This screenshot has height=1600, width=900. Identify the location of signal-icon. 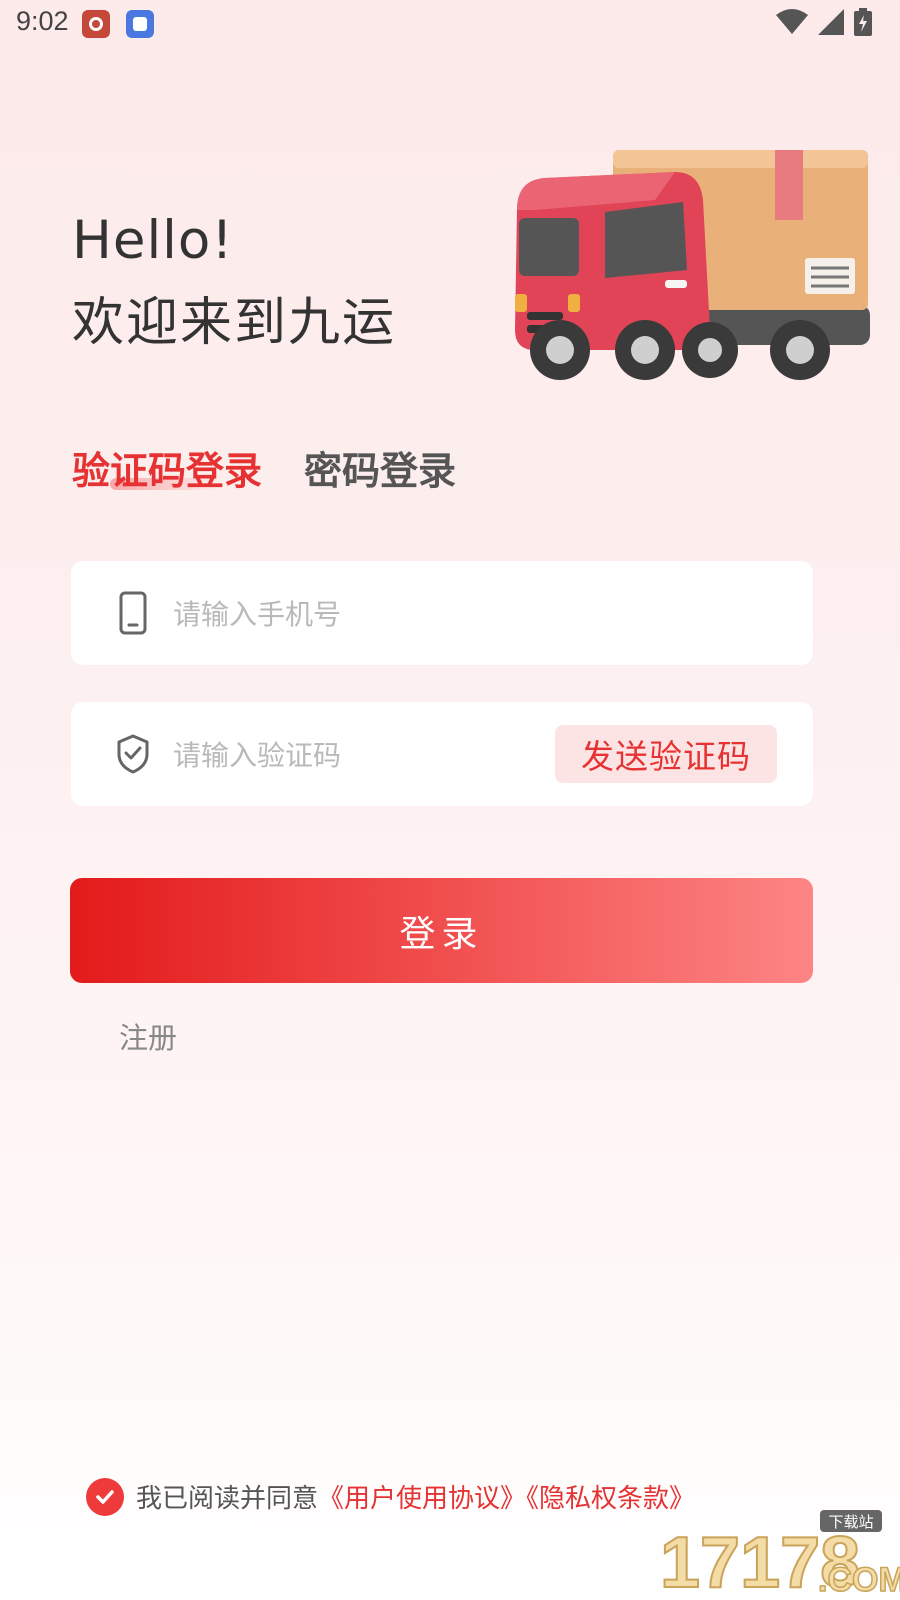
(831, 22).